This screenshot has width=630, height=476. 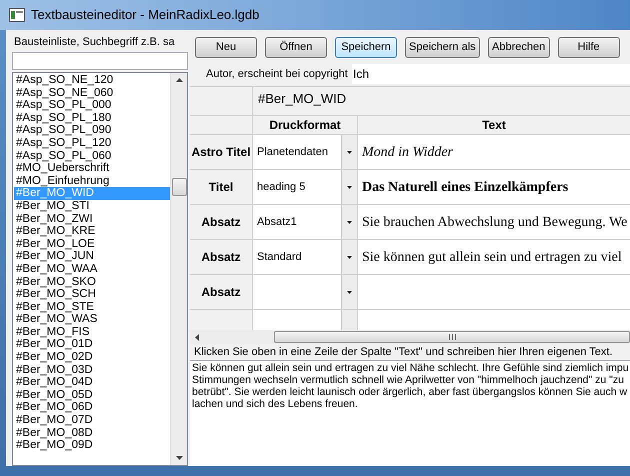 What do you see at coordinates (92, 332) in the screenshot?
I see `list-item: #Ber_MO_FIS` at bounding box center [92, 332].